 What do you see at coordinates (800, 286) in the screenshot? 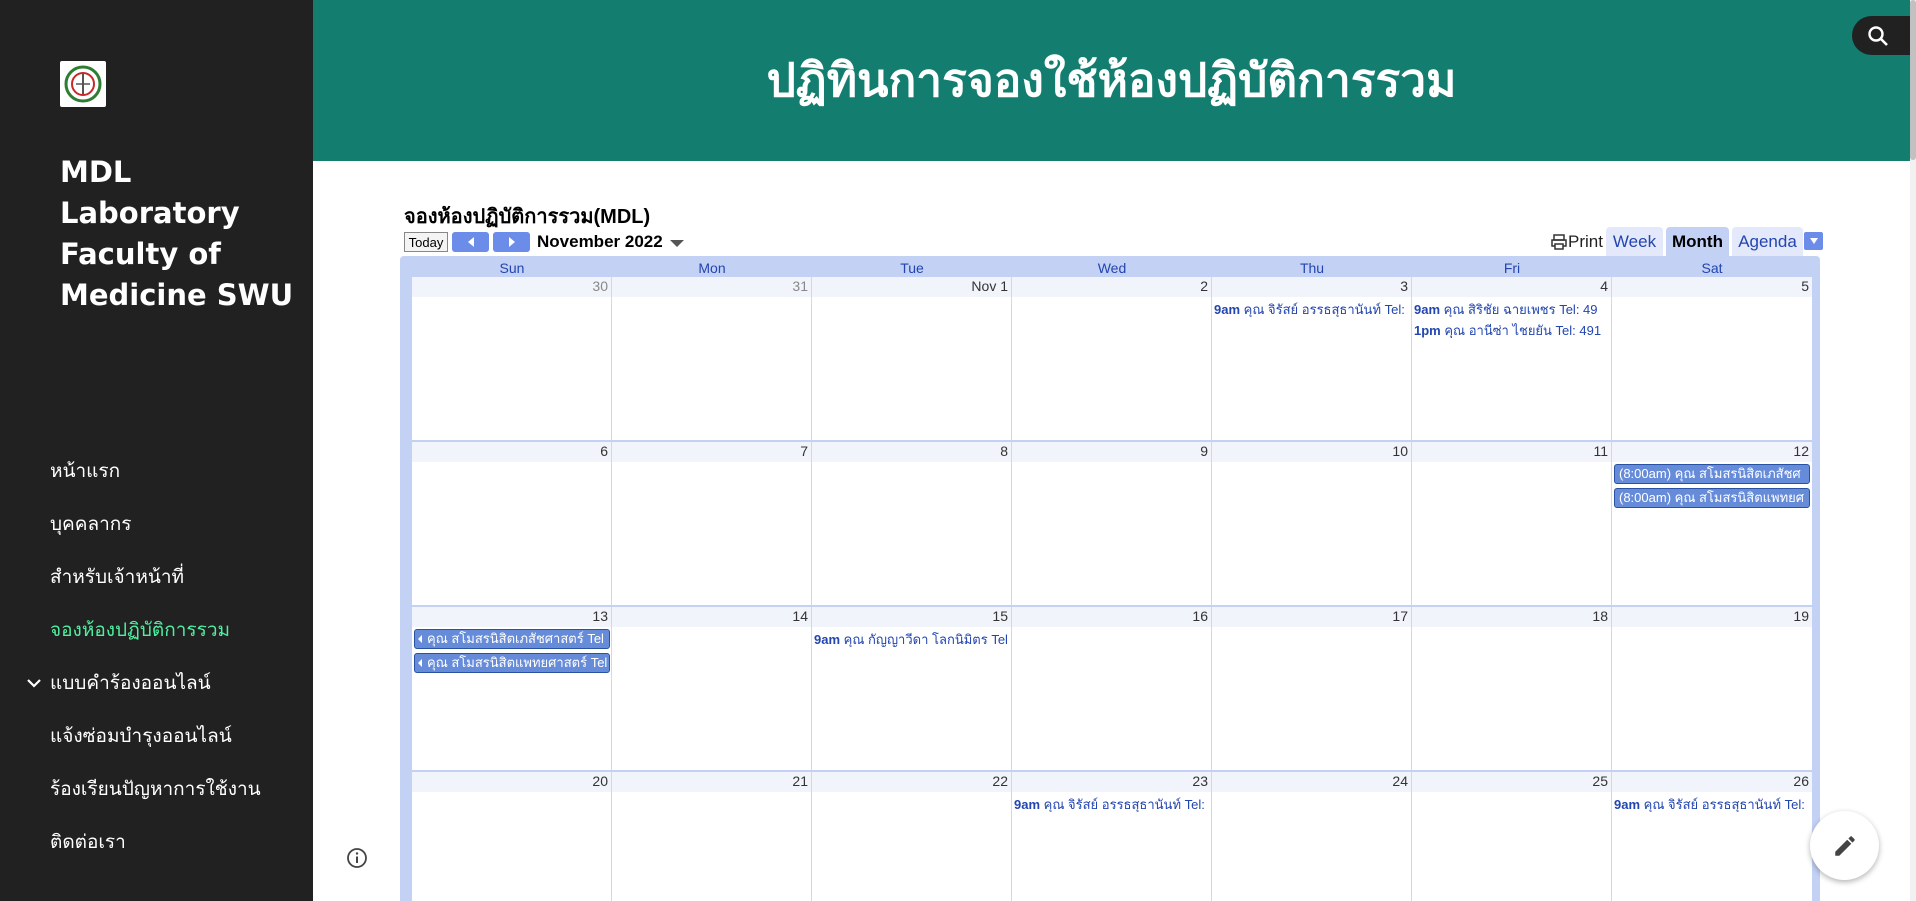
I see `day-number: 31` at bounding box center [800, 286].